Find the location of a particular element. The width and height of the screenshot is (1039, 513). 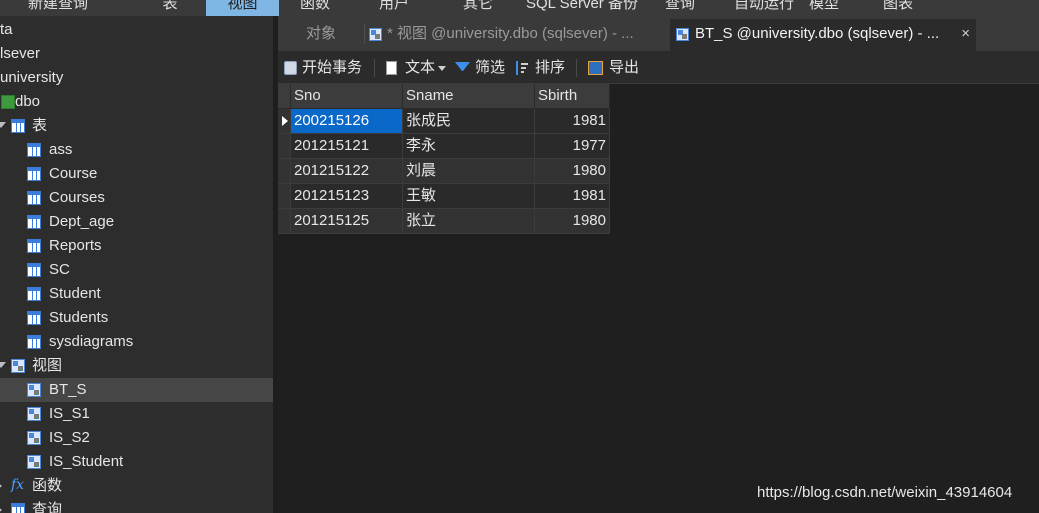

table-cell: 王敏 is located at coordinates (469, 196).